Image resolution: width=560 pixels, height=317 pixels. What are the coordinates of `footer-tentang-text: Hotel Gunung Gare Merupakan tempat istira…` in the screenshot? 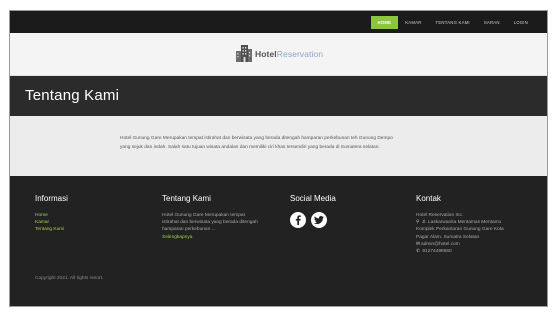 It's located at (210, 223).